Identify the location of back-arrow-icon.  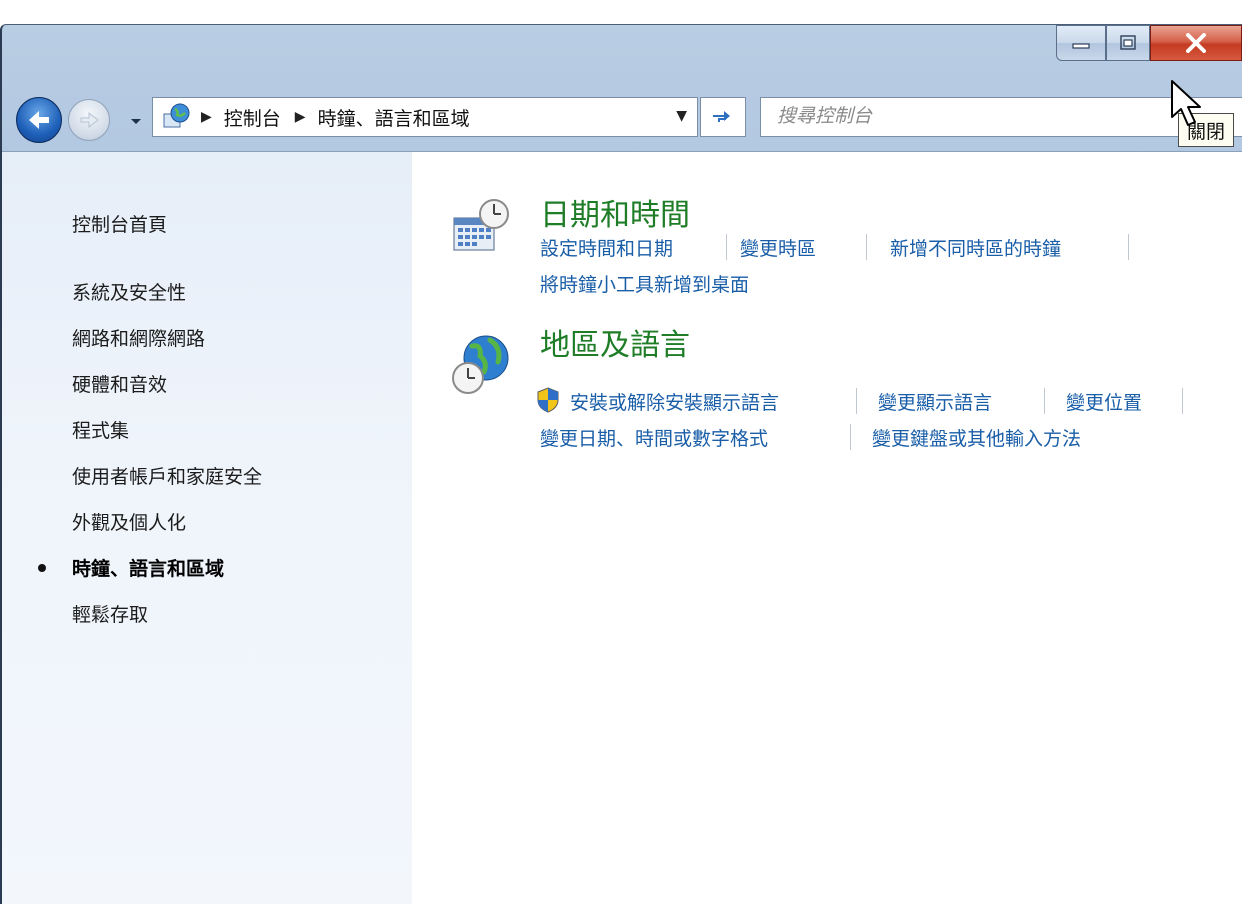
(39, 120).